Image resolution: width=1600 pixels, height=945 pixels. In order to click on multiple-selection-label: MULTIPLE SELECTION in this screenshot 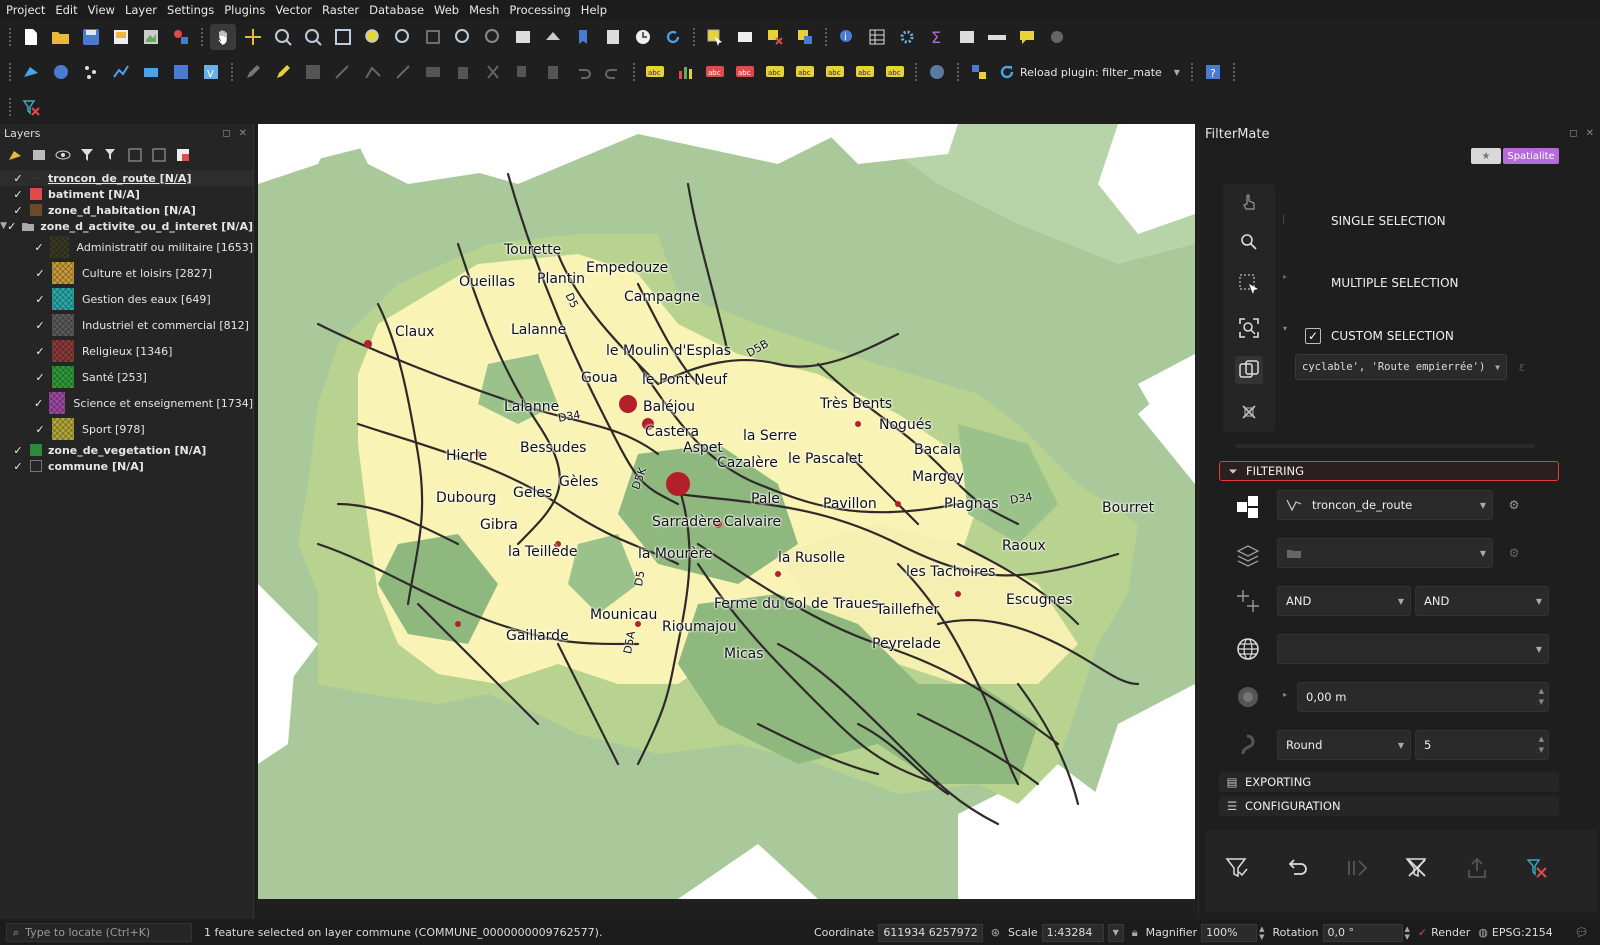, I will do `click(1395, 283)`.